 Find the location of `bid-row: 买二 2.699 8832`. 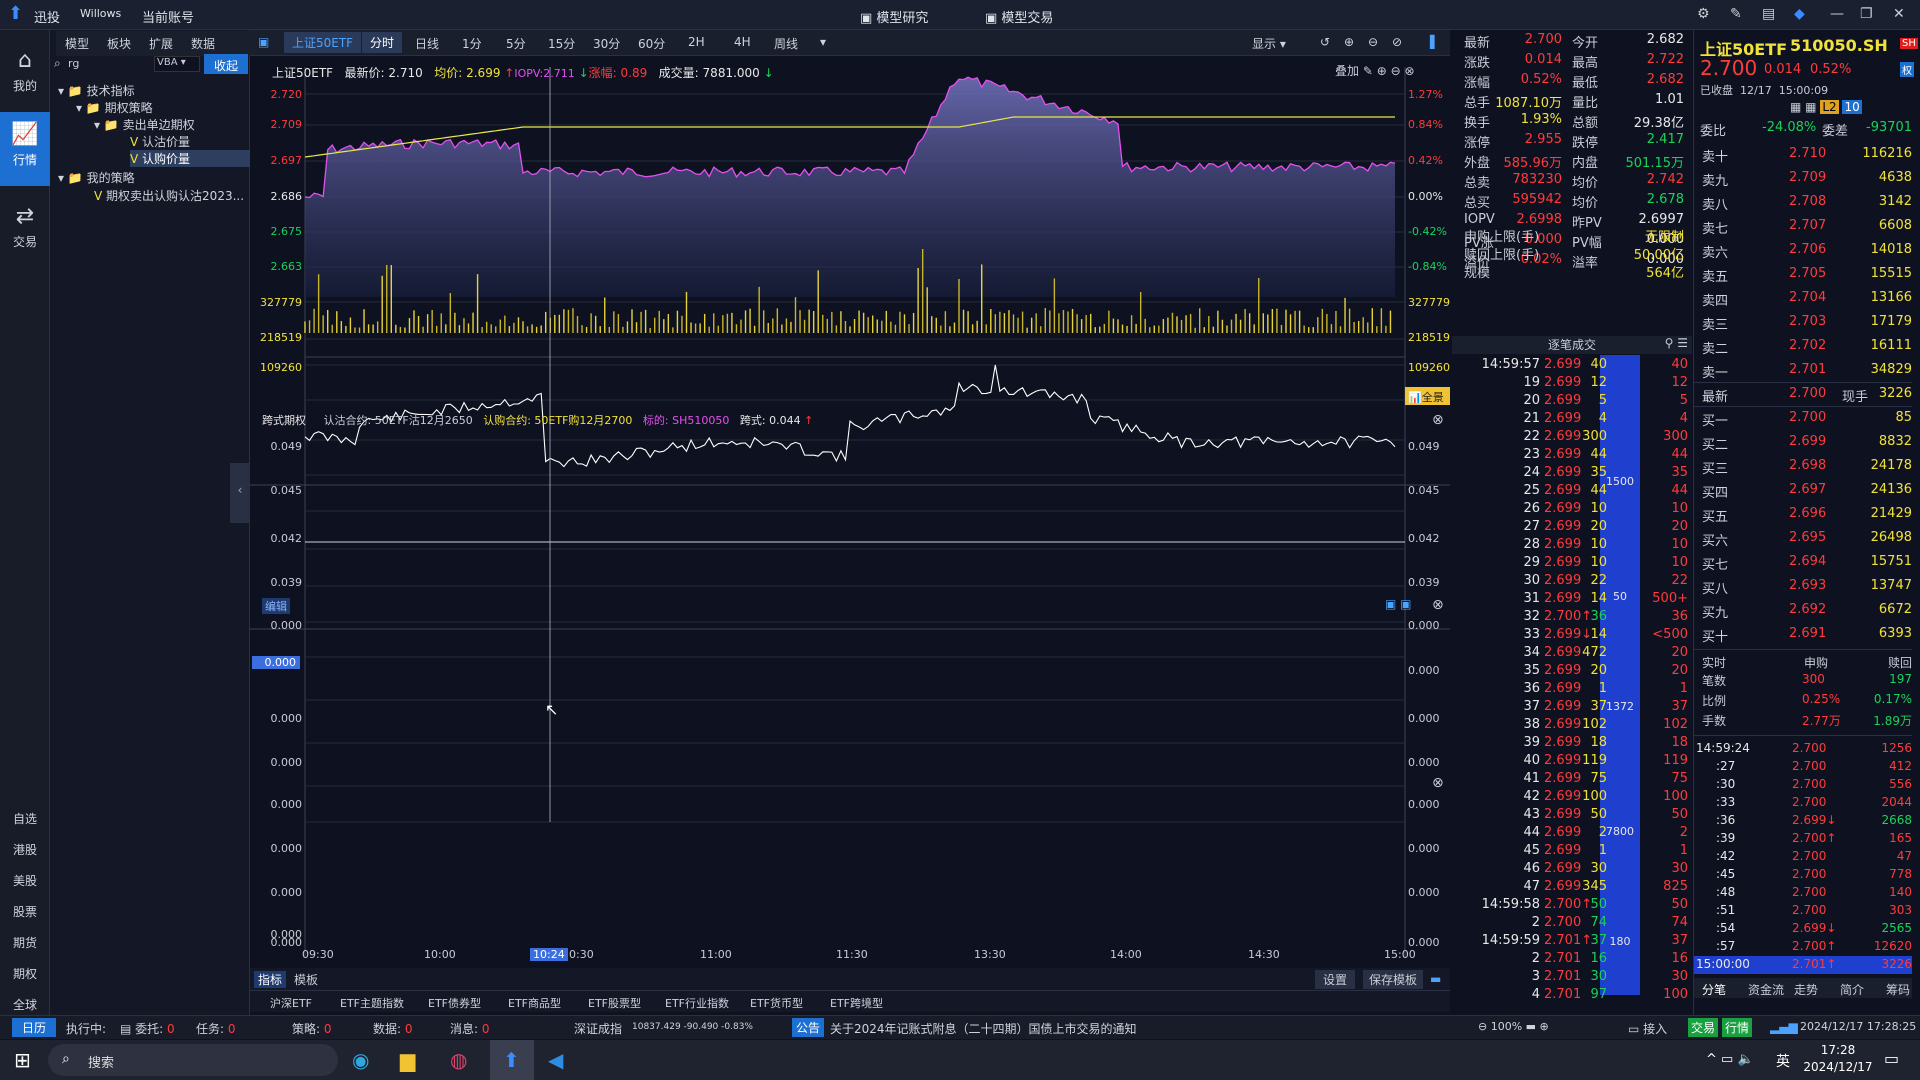

bid-row: 买二 2.699 8832 is located at coordinates (1803, 442).